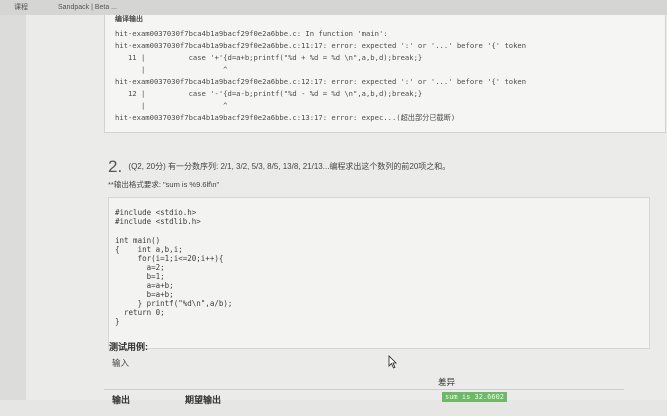 Image resolution: width=667 pixels, height=416 pixels. Describe the element at coordinates (149, 249) in the screenshot. I see `code-line: { int a,b,i;` at that location.